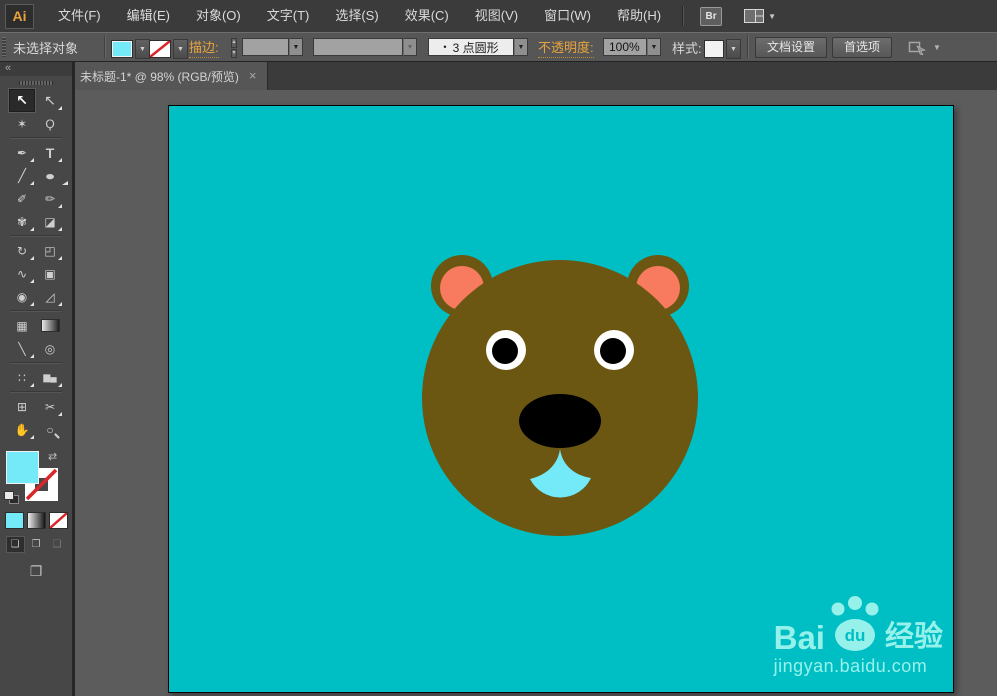 This screenshot has height=696, width=997. I want to click on fill-color-swatch, so click(122, 49).